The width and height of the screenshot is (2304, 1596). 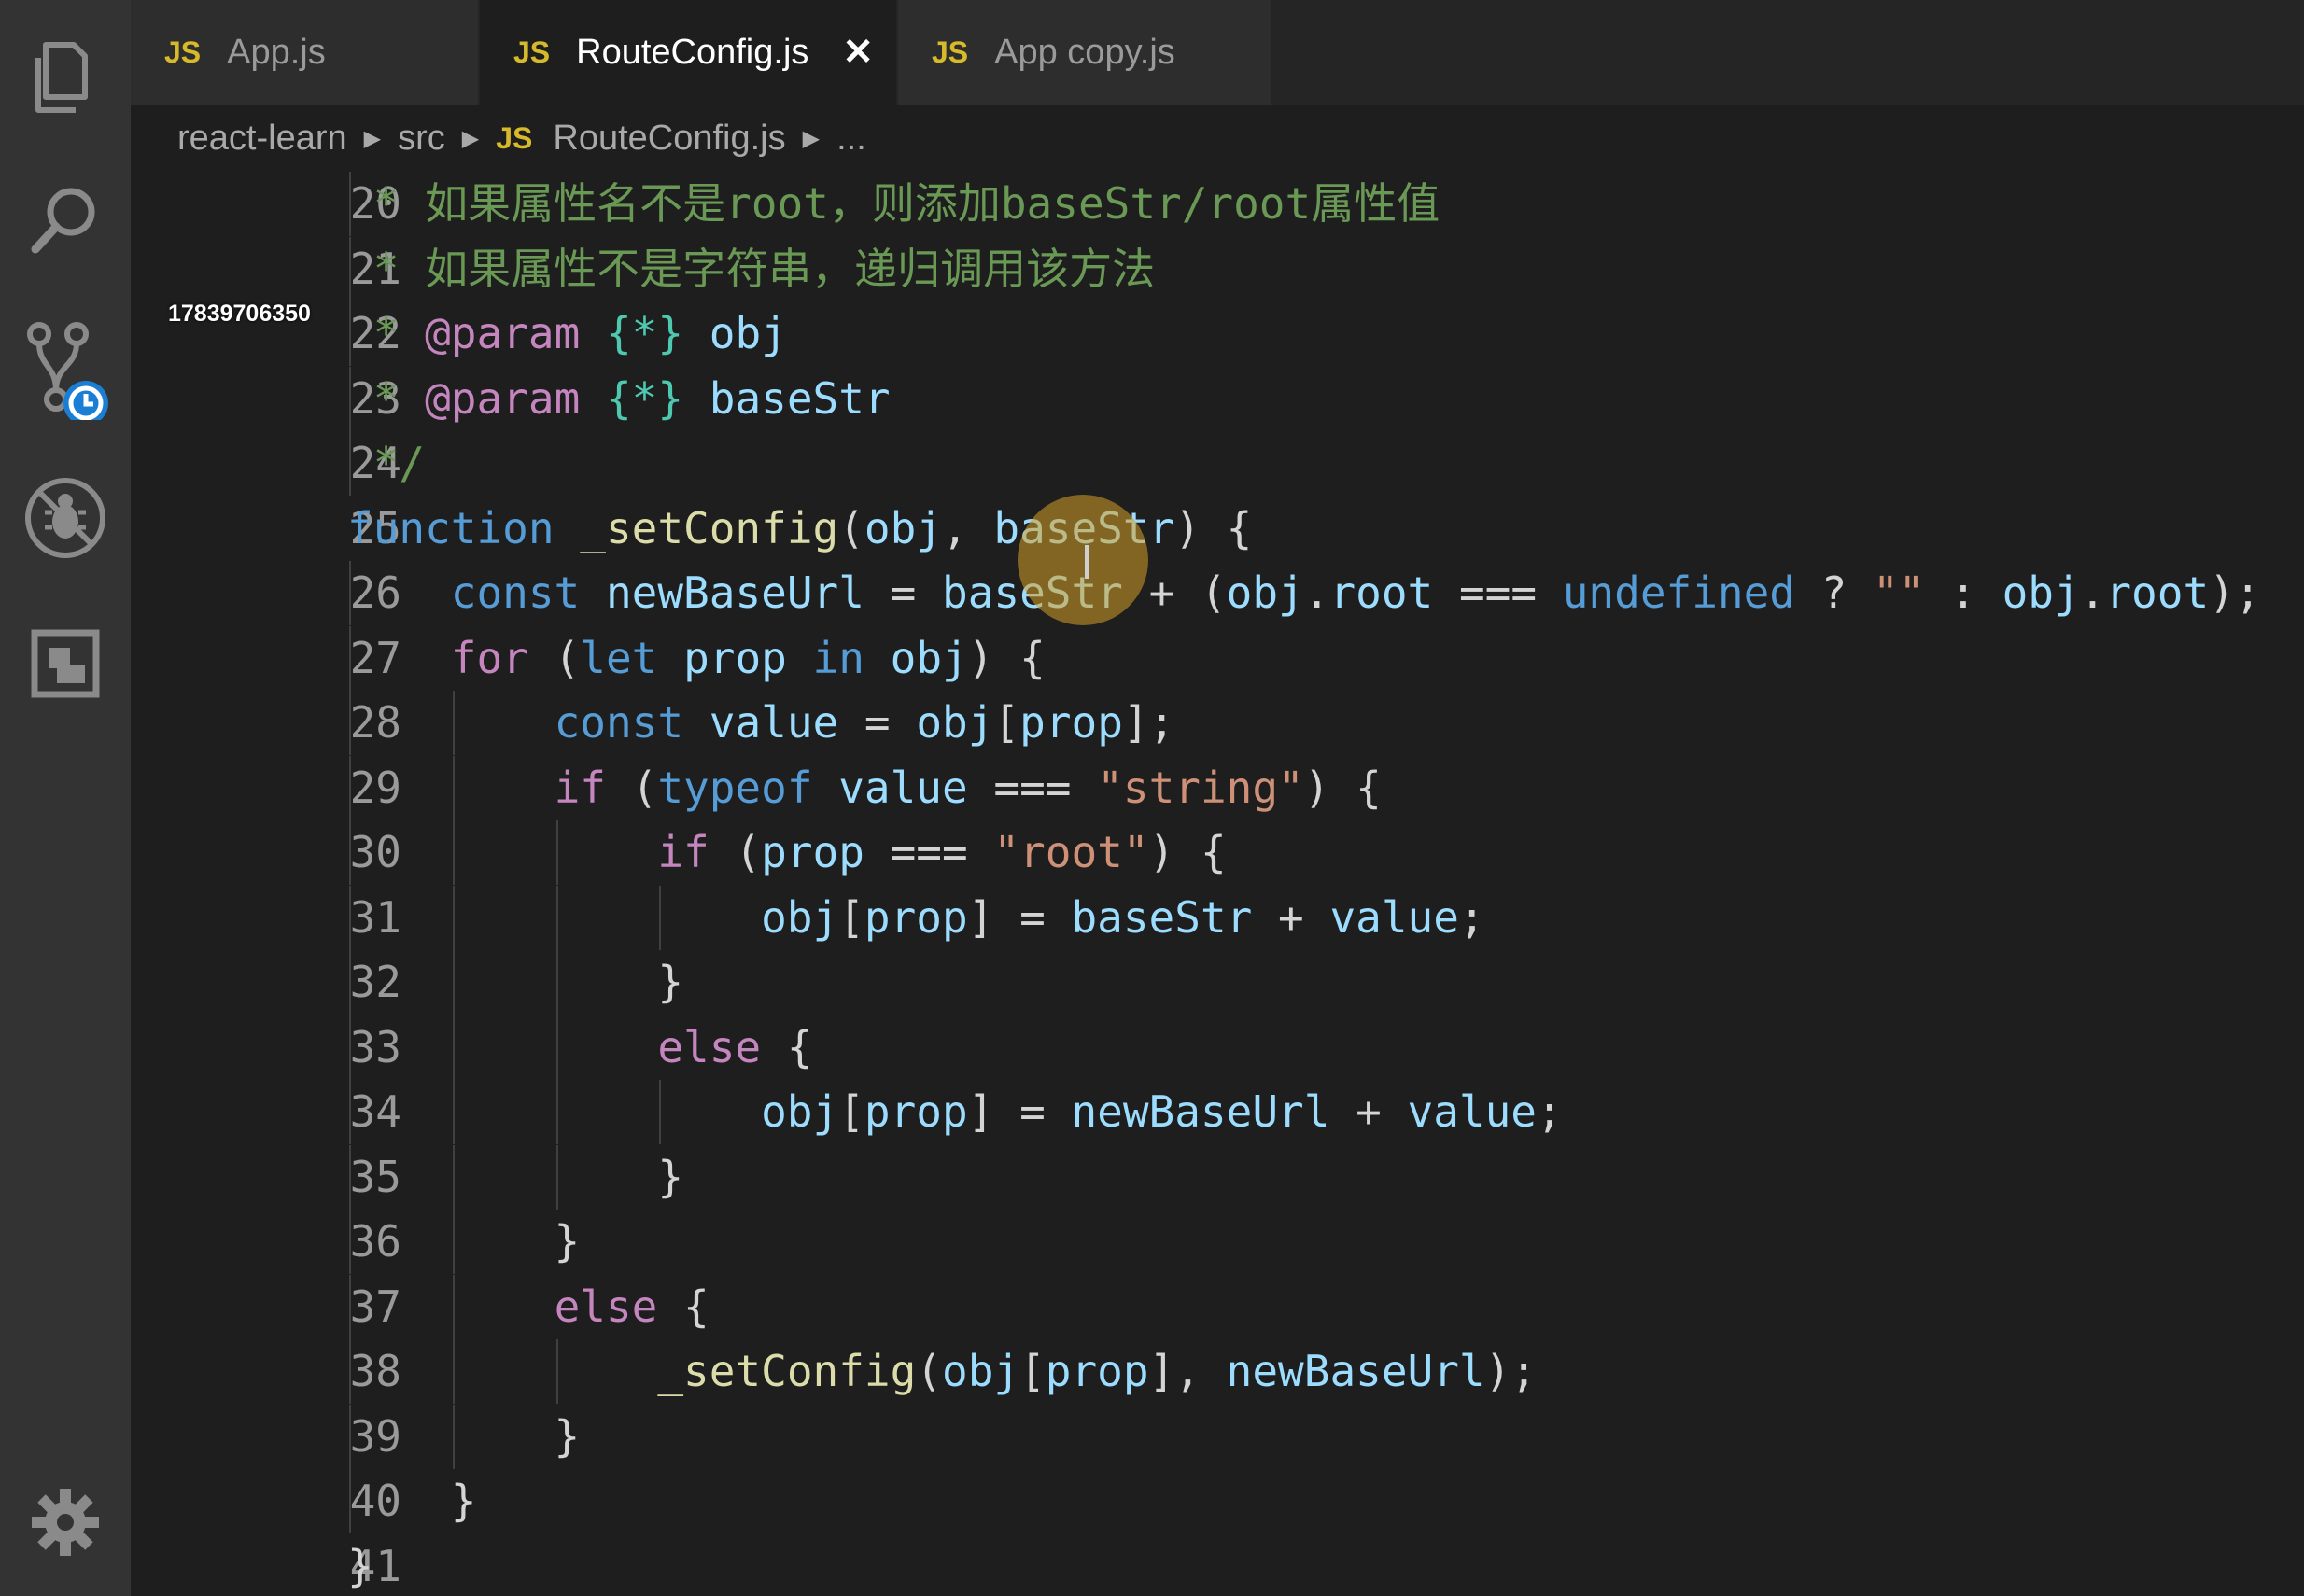 I want to click on code-token: obj, so click(x=800, y=1111).